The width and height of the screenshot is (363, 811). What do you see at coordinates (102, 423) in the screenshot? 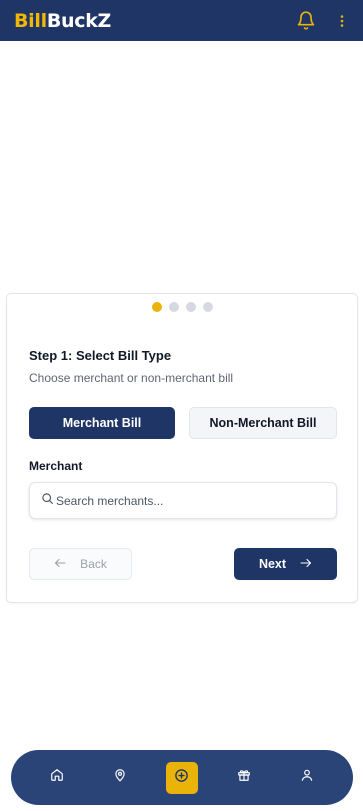
I see `merchant-bill-button: Merchant Bill` at bounding box center [102, 423].